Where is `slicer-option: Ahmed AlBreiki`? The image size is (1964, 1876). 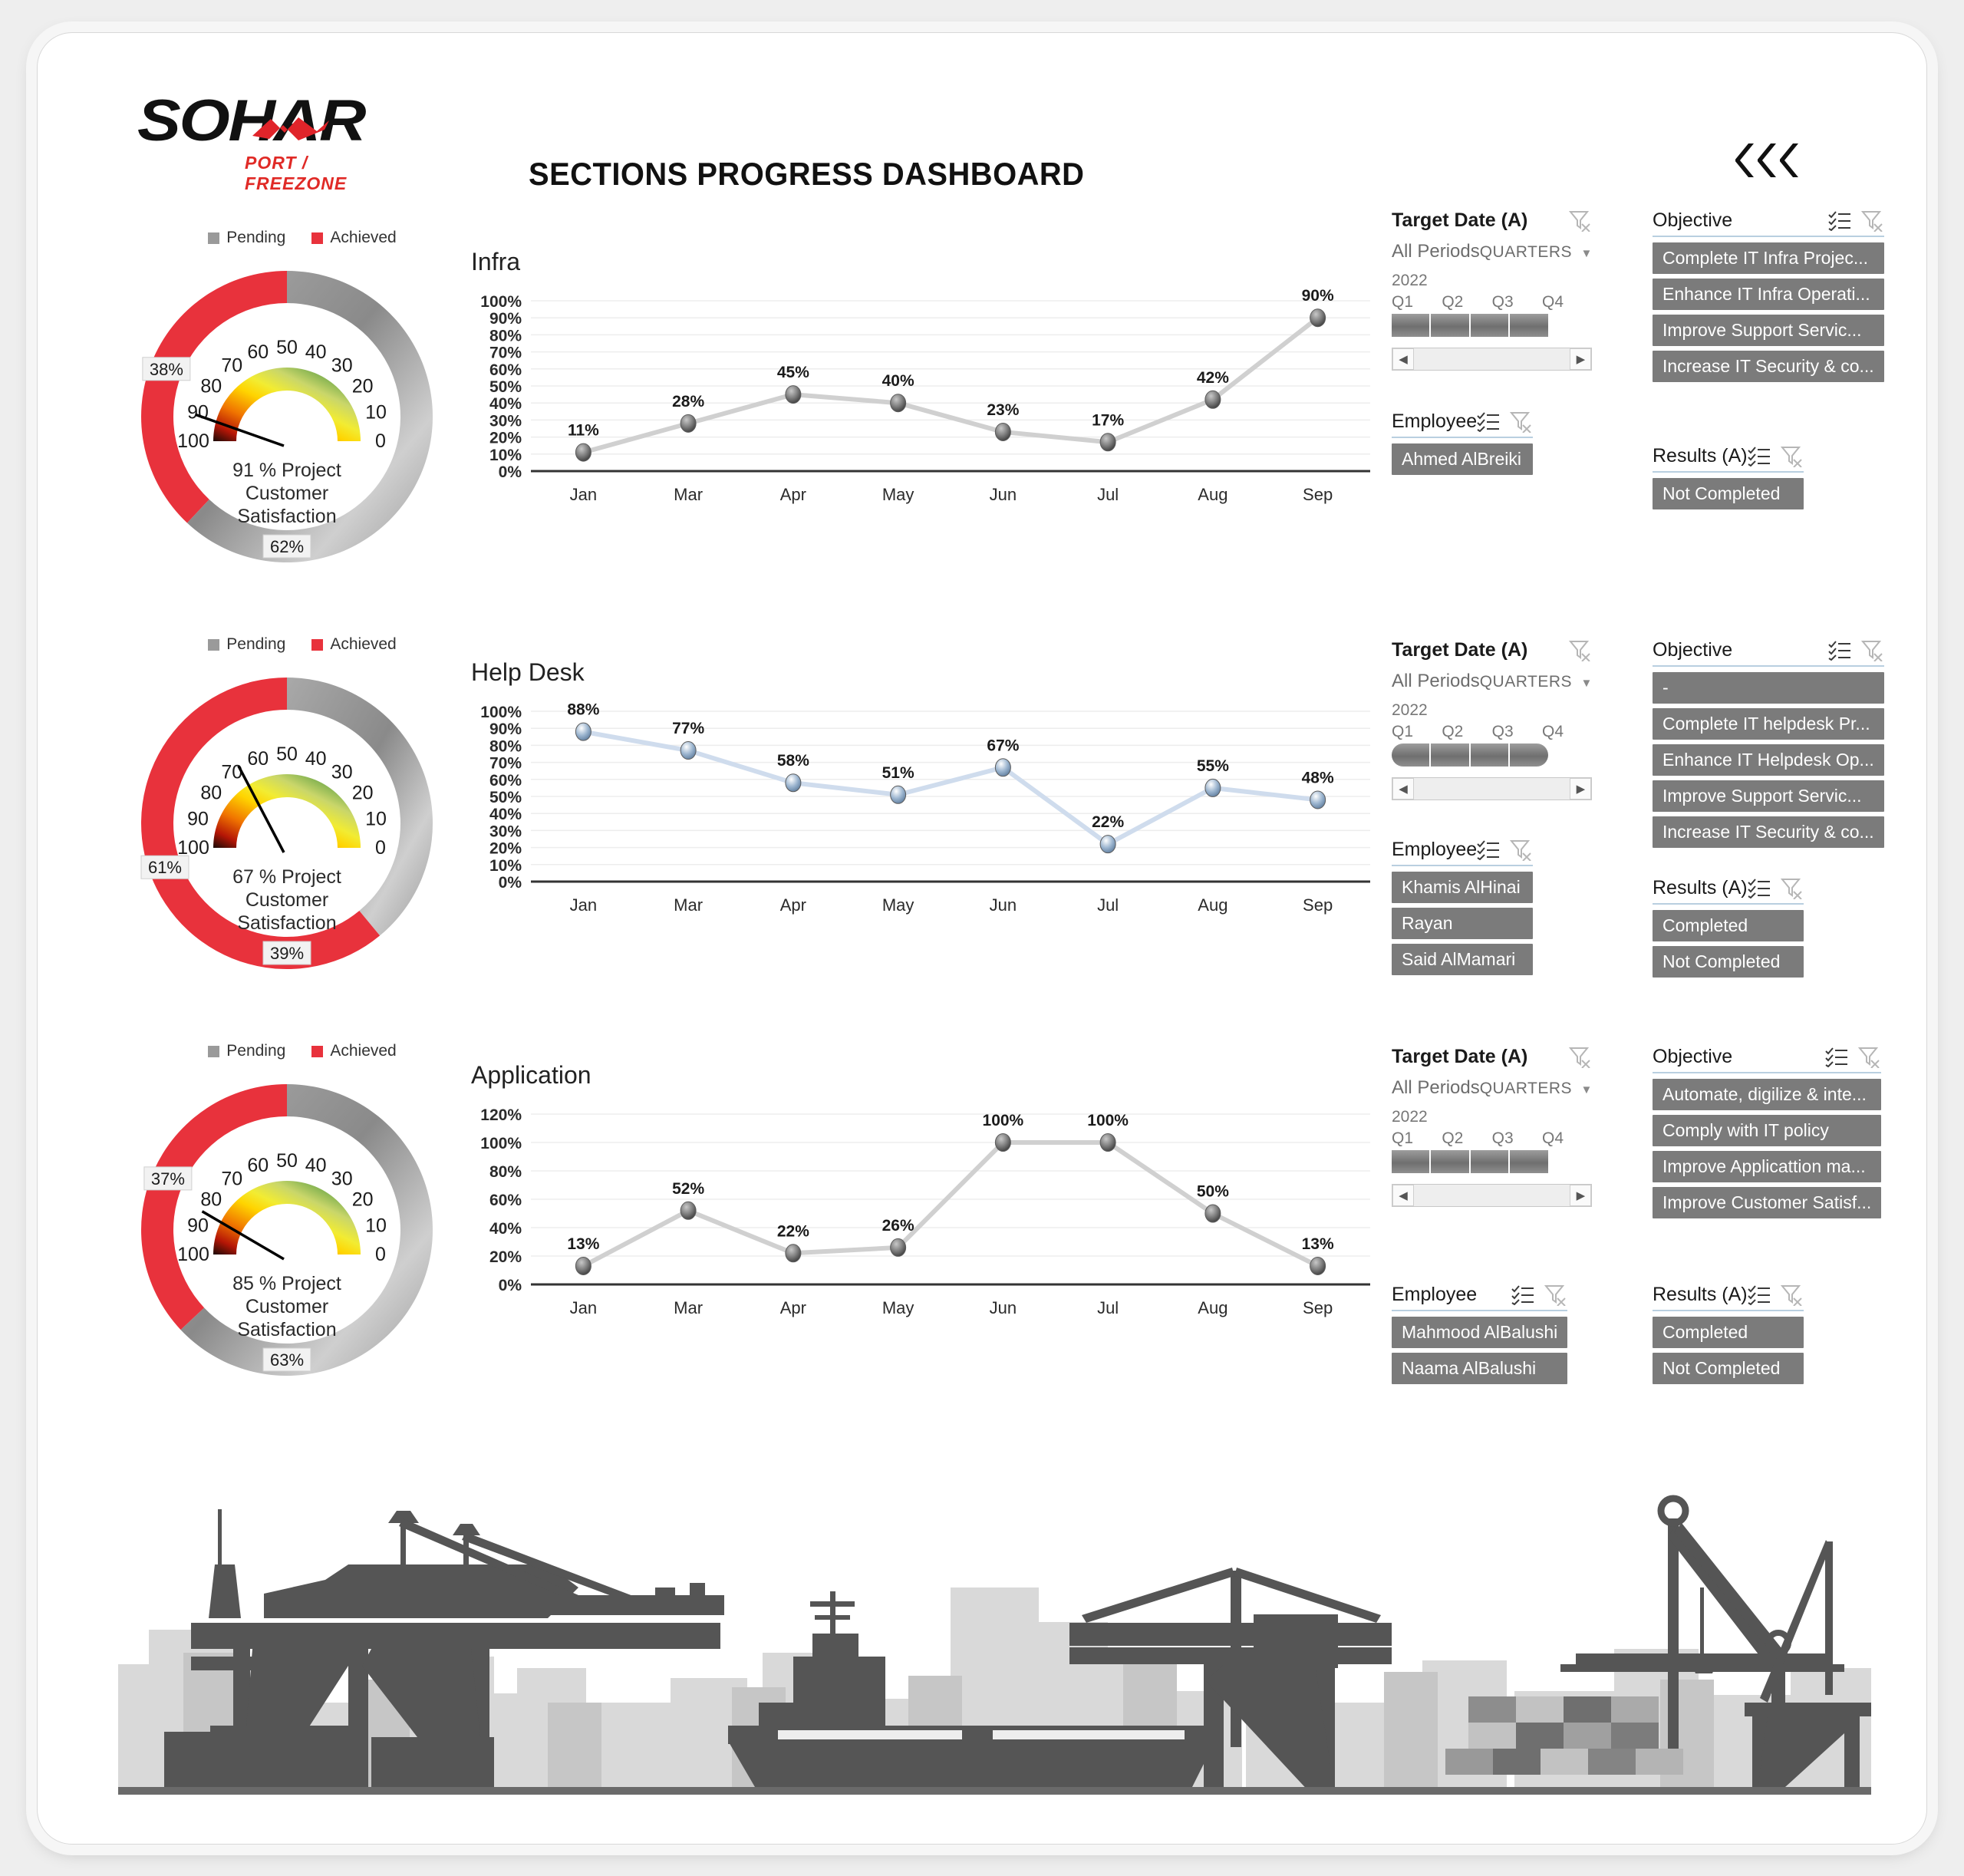 slicer-option: Ahmed AlBreiki is located at coordinates (1463, 459).